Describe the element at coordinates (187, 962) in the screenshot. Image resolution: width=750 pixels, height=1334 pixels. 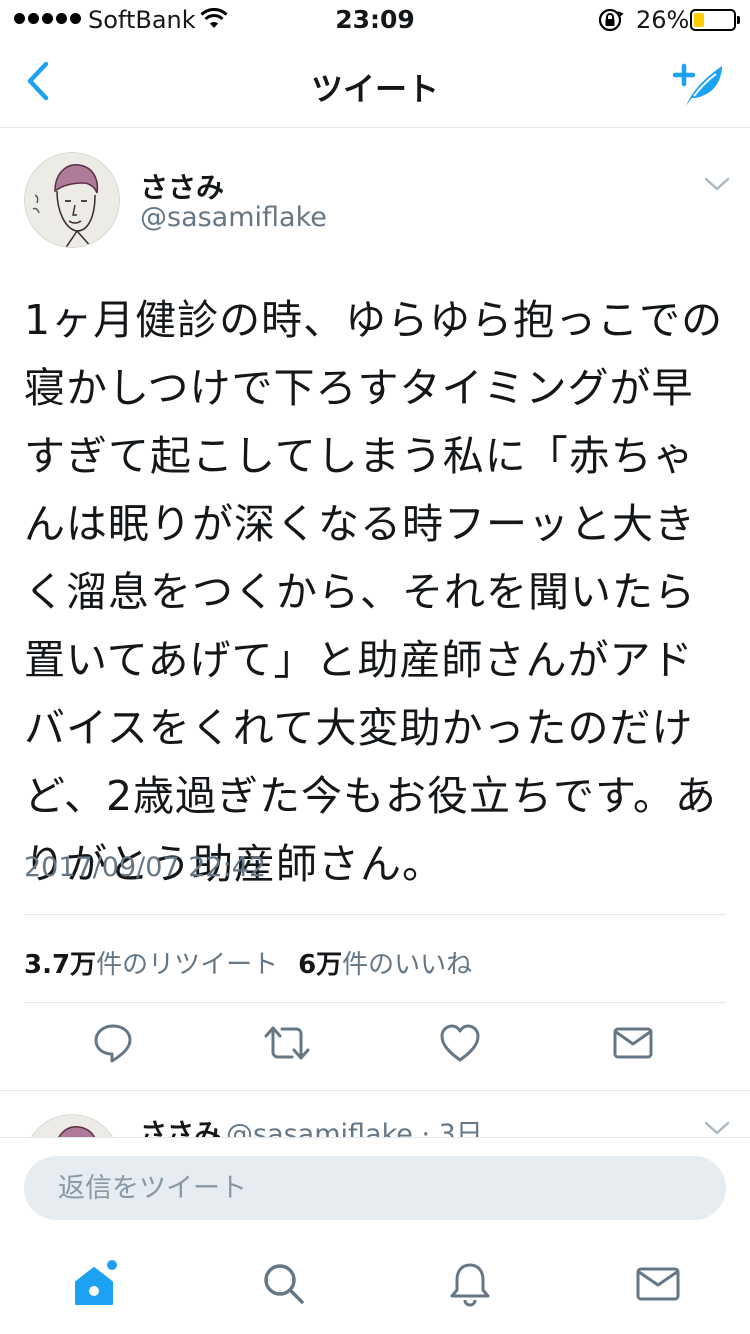
I see `retweet-label: 件のリツイート` at that location.